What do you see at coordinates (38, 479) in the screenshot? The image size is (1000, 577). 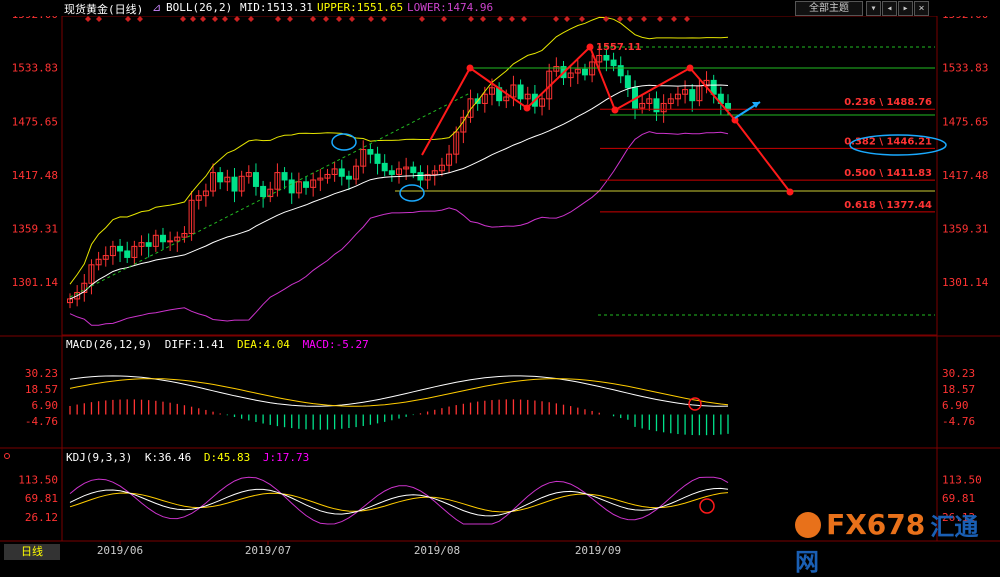 I see `kdj-tick-label-left: 113.50` at bounding box center [38, 479].